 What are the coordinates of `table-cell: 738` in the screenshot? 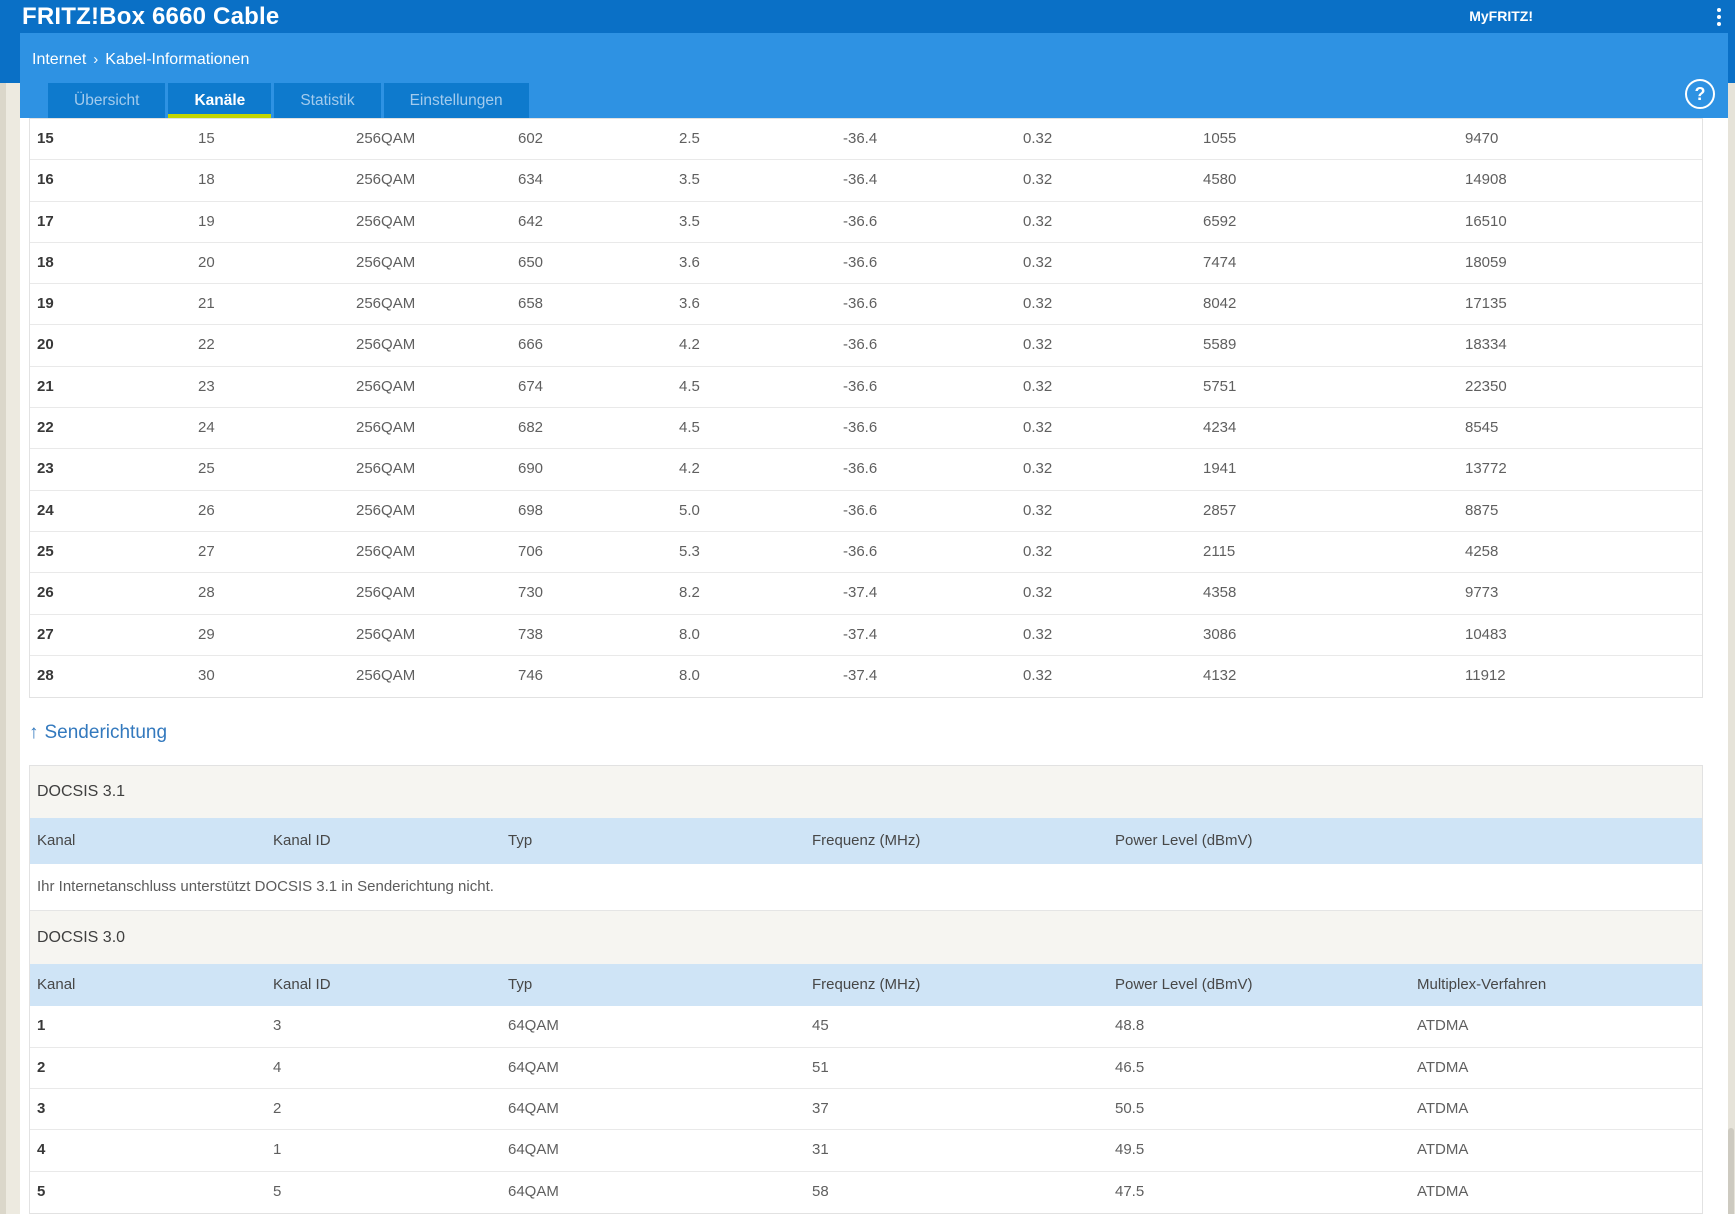 It's located at (531, 634).